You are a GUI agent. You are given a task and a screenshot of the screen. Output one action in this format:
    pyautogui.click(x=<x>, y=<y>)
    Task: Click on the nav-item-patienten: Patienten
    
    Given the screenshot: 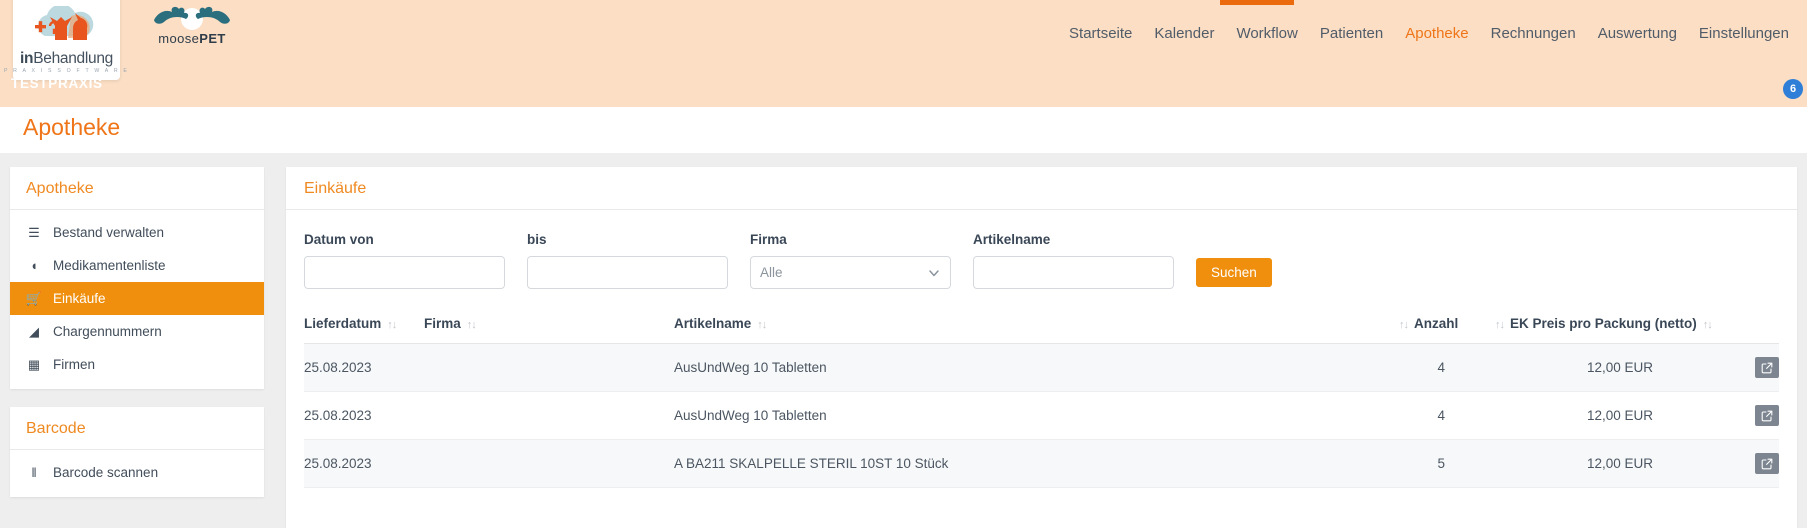 What is the action you would take?
    pyautogui.click(x=1351, y=33)
    